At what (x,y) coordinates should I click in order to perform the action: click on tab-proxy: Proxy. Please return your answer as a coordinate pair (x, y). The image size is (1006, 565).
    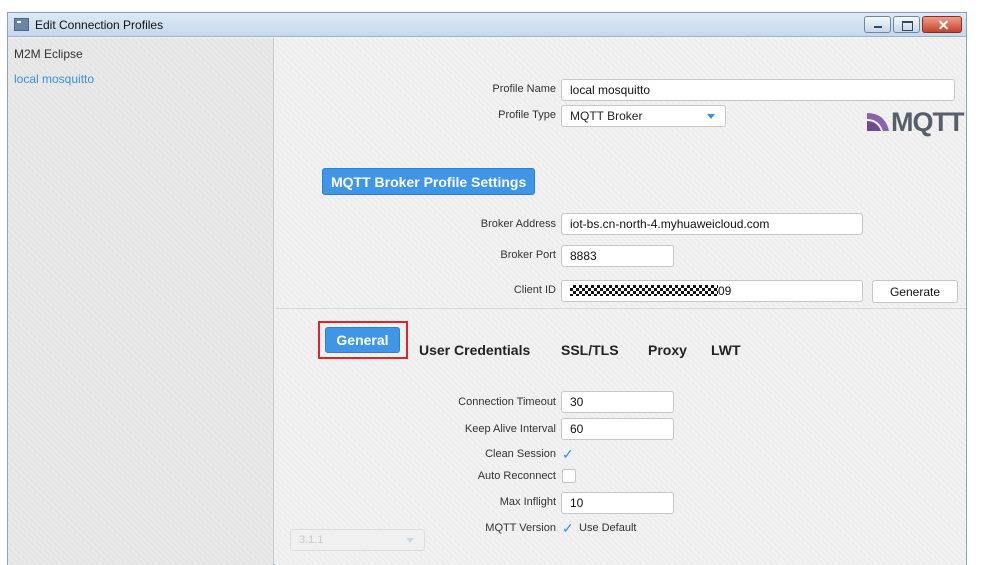
    Looking at the image, I should click on (667, 350).